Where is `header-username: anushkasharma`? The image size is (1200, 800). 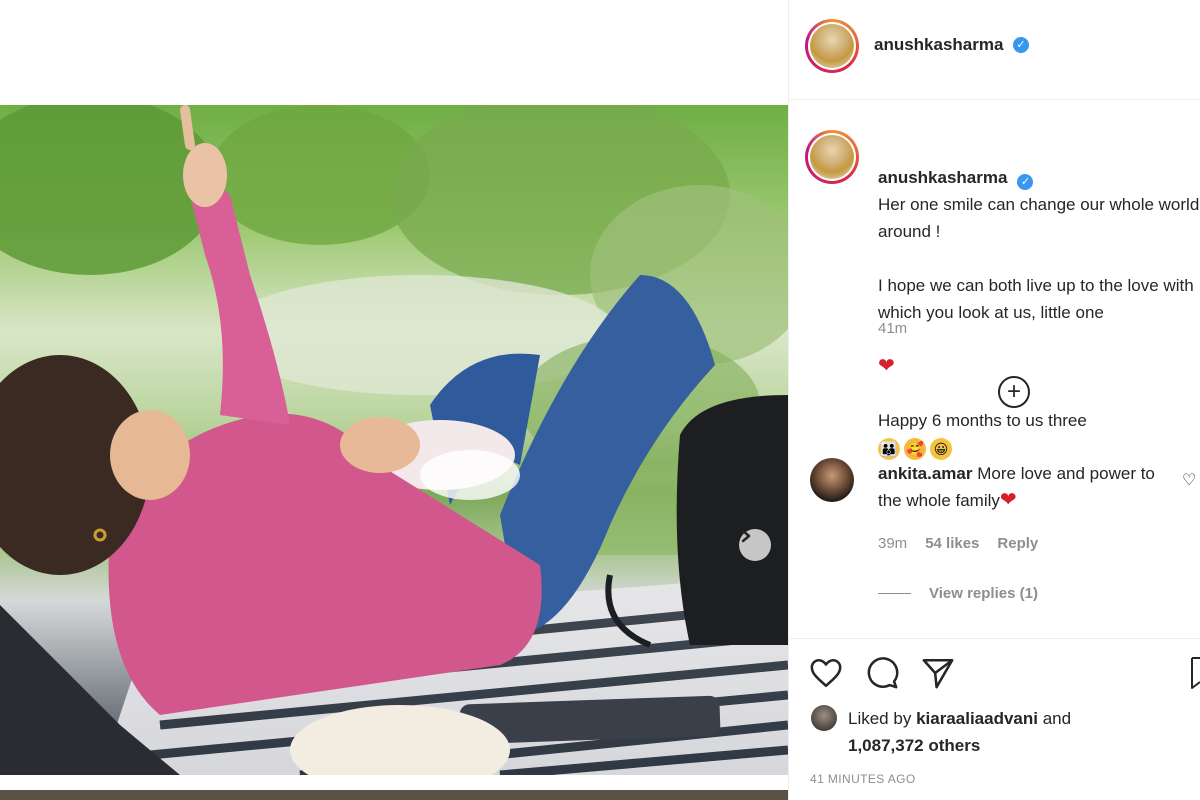 header-username: anushkasharma is located at coordinates (938, 45).